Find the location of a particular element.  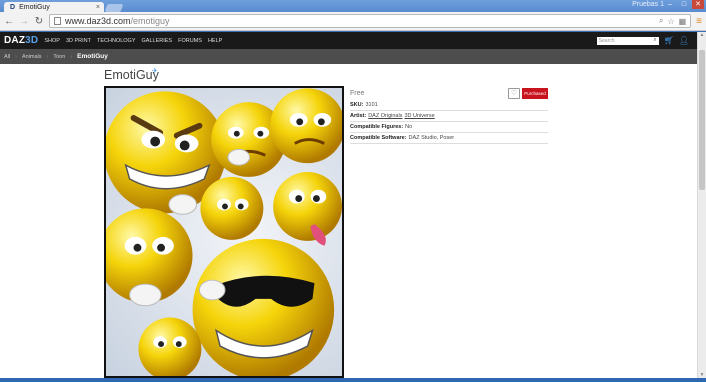

address-bar: www.daz3d.com/emotiguy ⌕ ☆ ▦ is located at coordinates (370, 21).